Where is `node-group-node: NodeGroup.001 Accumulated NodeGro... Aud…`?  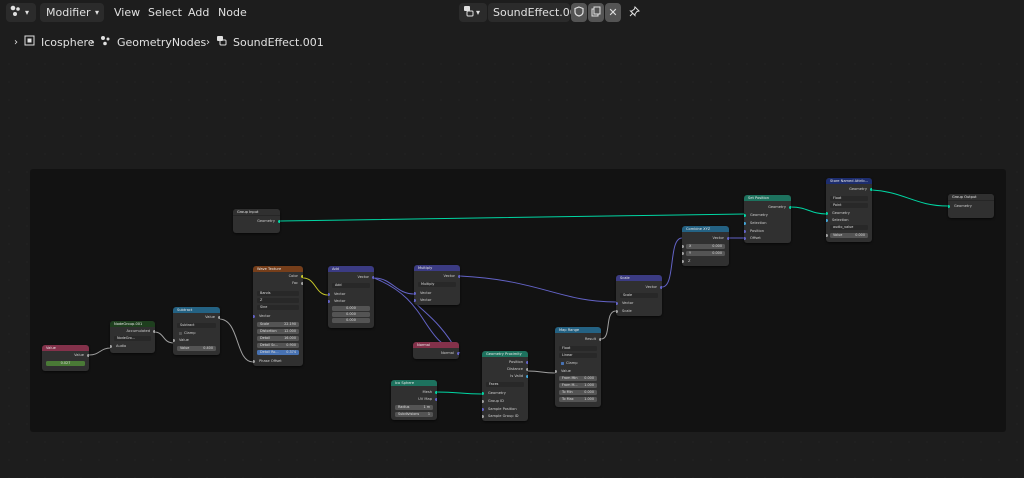 node-group-node: NodeGroup.001 Accumulated NodeGro... Aud… is located at coordinates (132, 337).